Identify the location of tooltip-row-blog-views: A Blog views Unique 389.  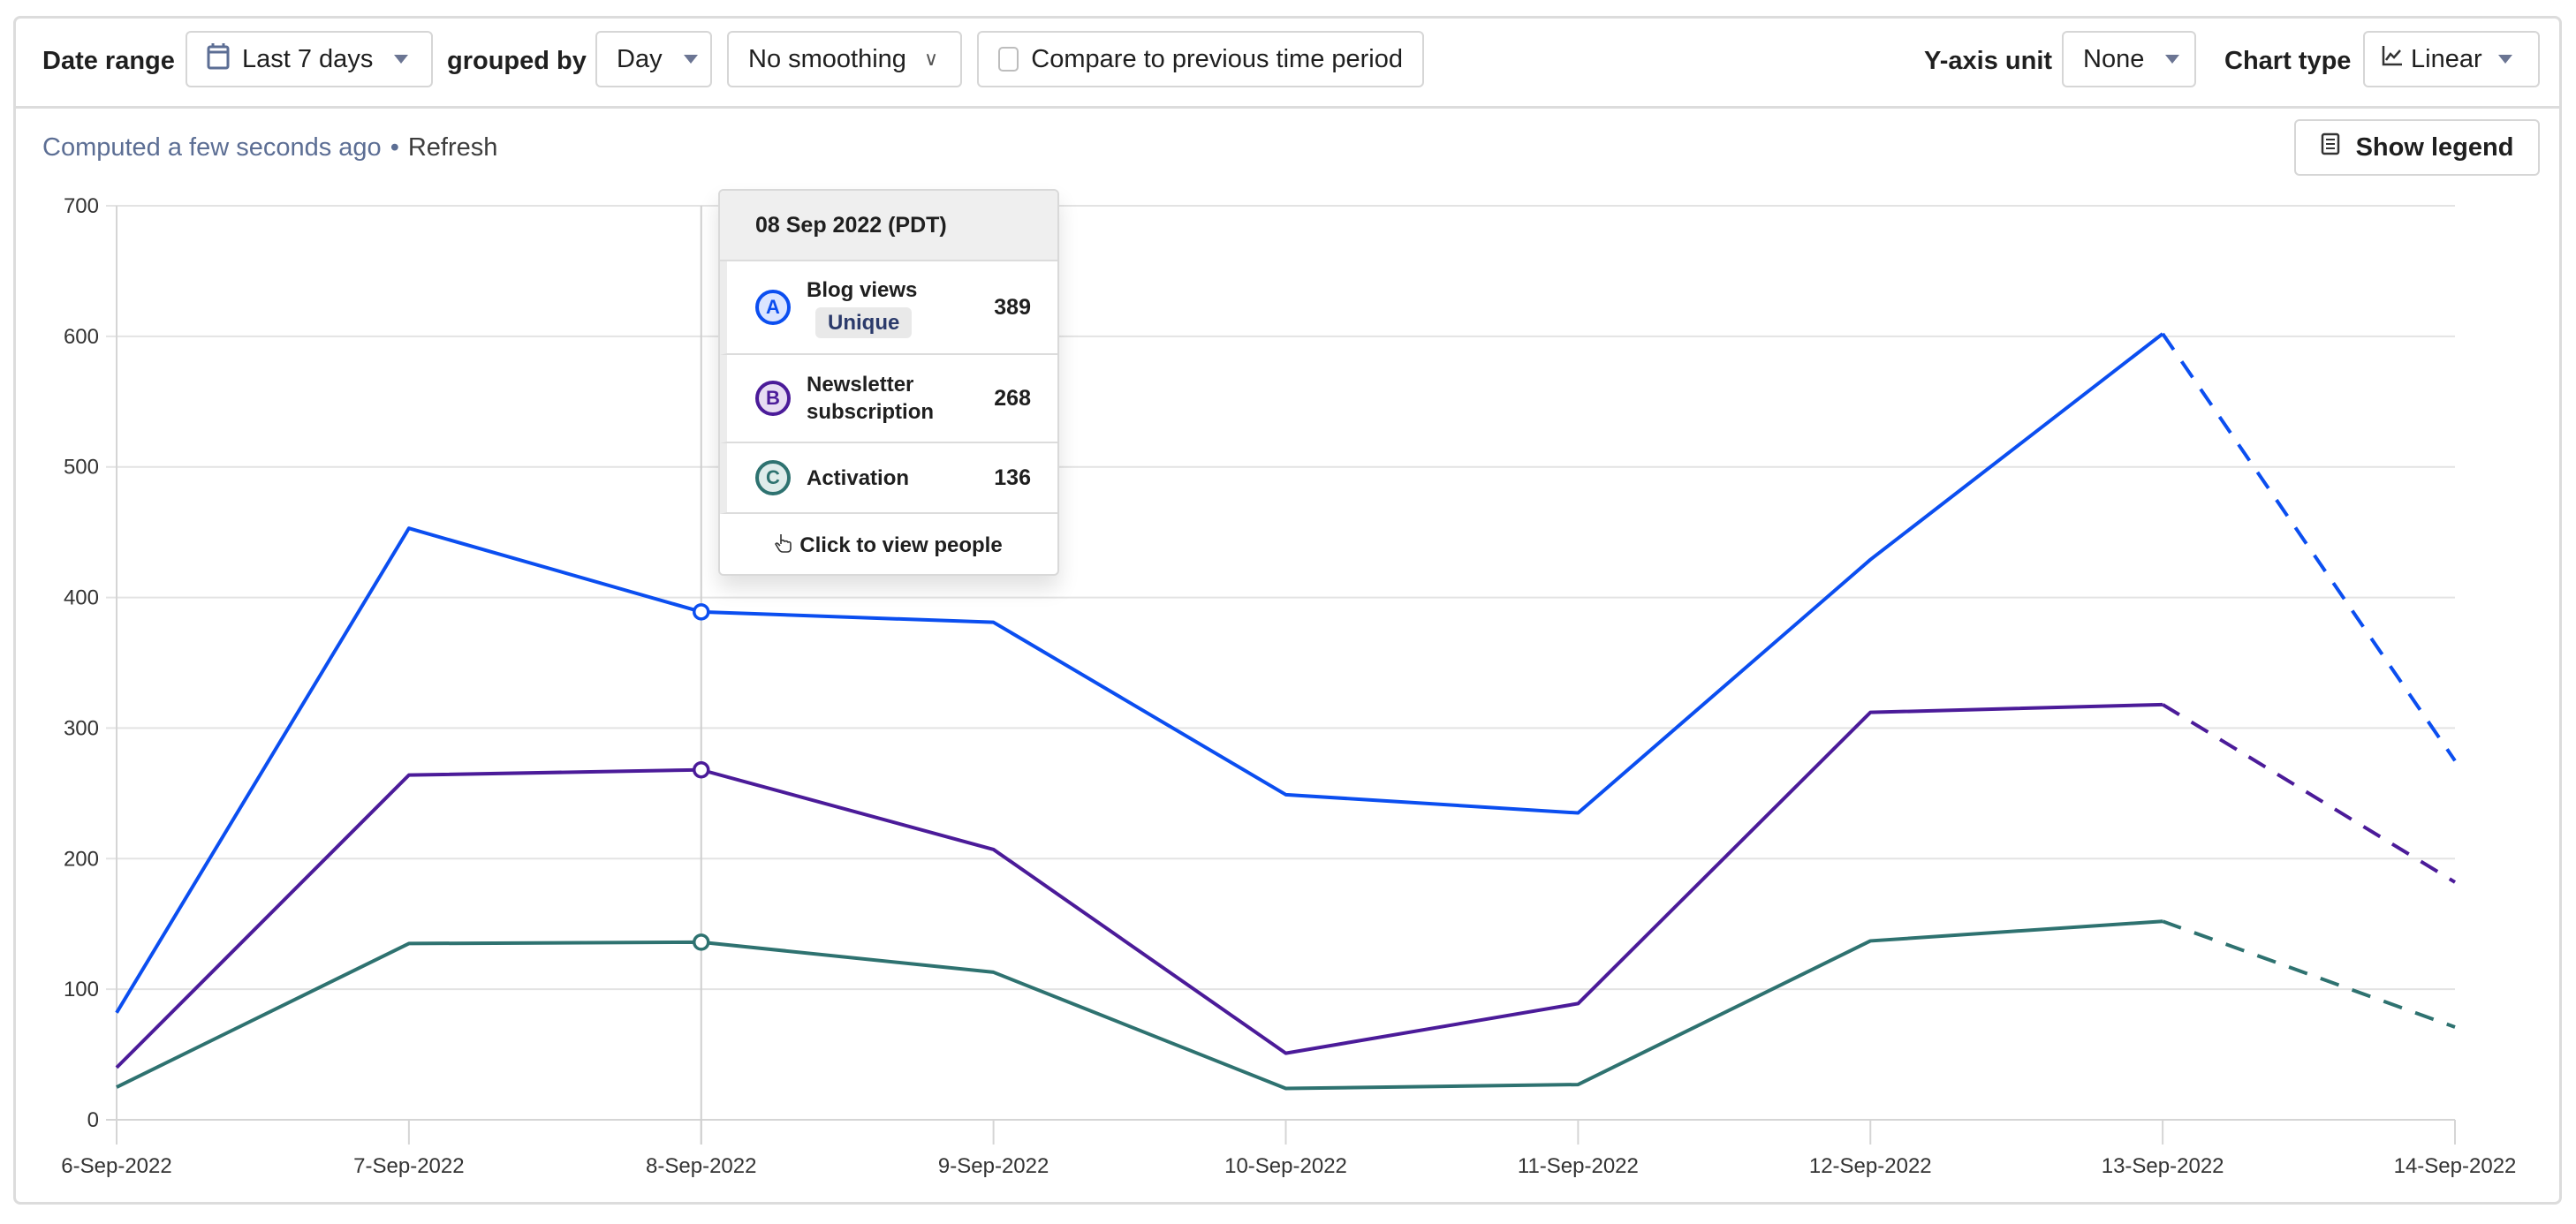
(889, 308).